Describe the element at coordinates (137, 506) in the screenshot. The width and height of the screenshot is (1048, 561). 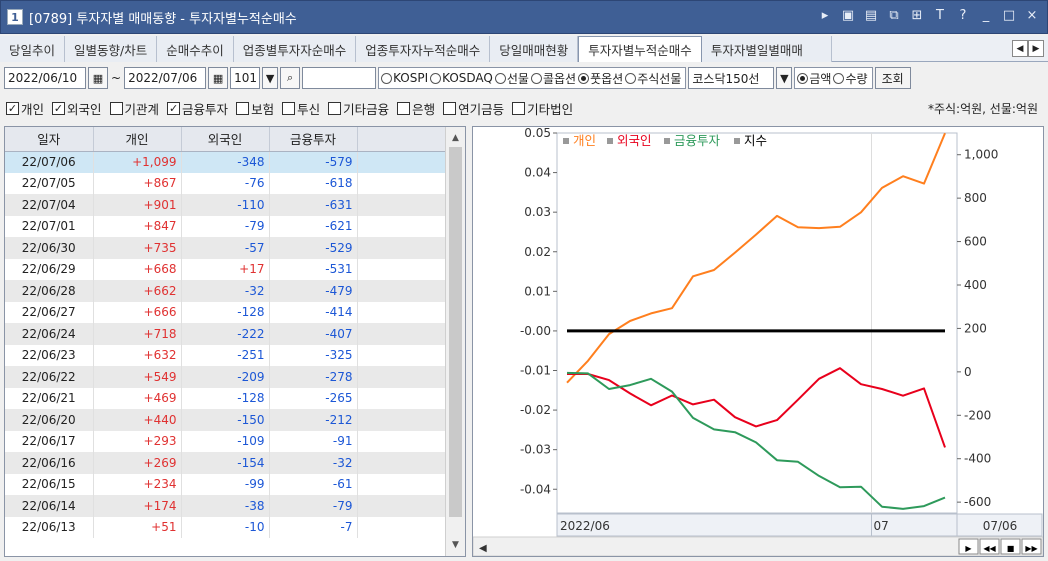
I see `cell-individual: +174` at that location.